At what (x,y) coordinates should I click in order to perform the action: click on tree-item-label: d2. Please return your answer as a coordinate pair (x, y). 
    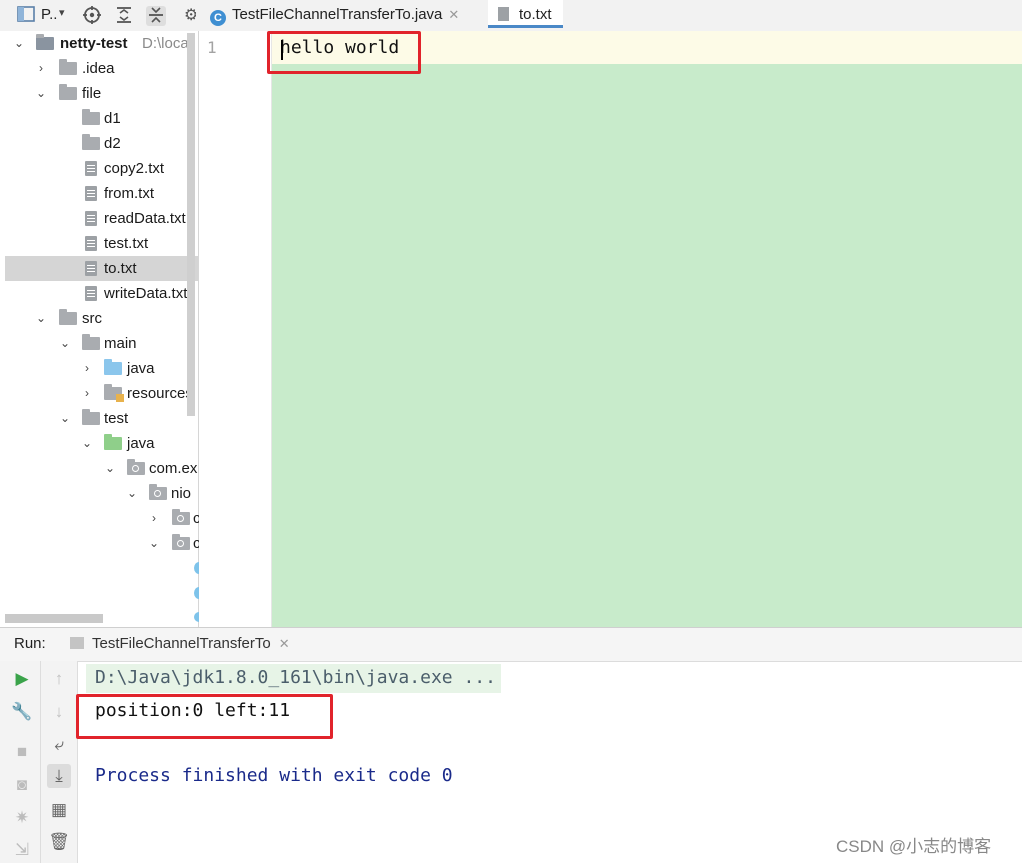
    Looking at the image, I should click on (112, 143).